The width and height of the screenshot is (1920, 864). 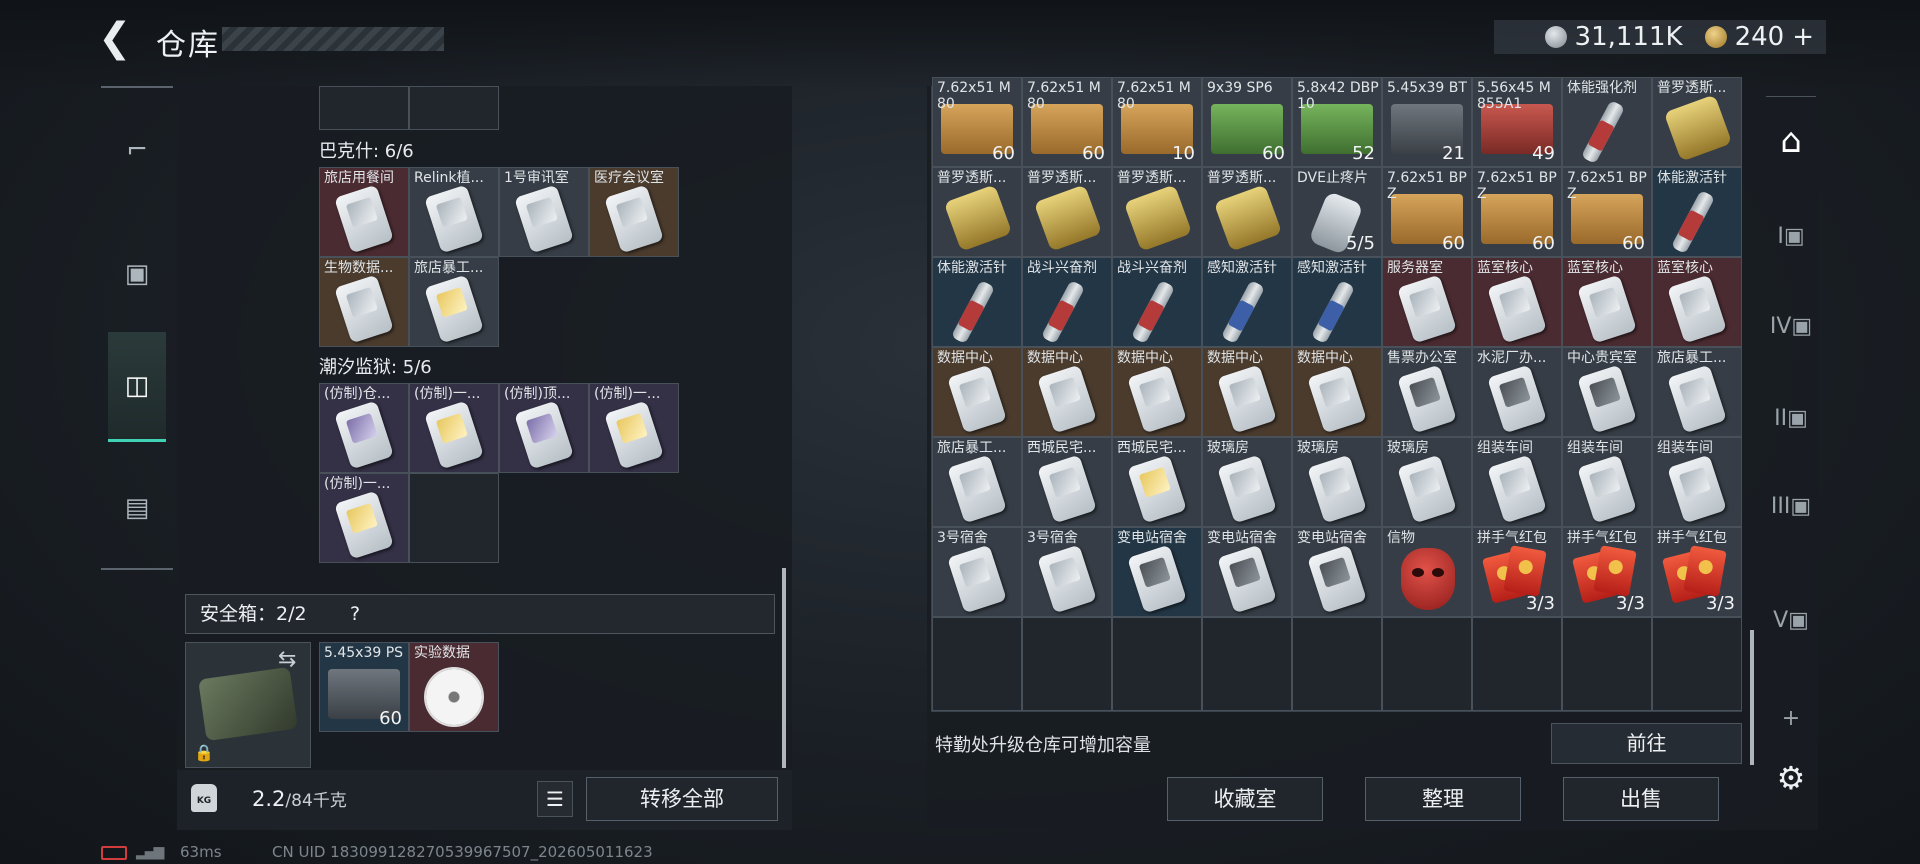 What do you see at coordinates (1337, 122) in the screenshot?
I see `item-slot: 5.8x42 DBP10 52` at bounding box center [1337, 122].